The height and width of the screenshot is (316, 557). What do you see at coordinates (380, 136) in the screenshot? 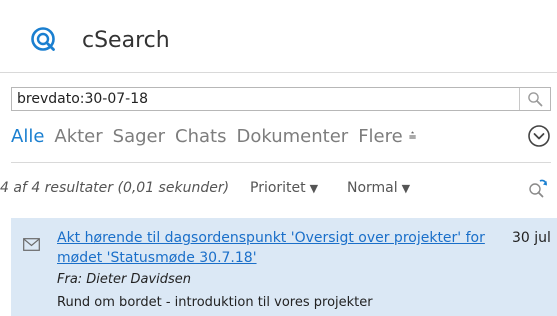
I see `tab-flere-label: Flere` at bounding box center [380, 136].